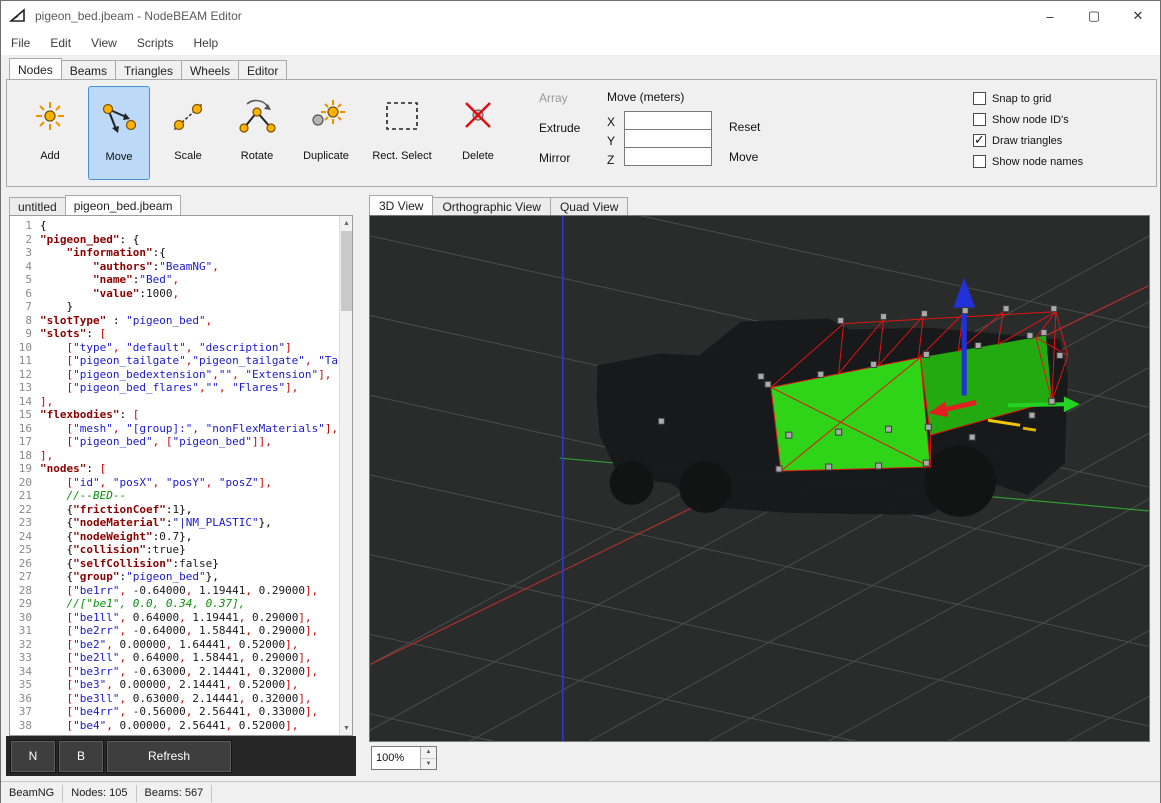  What do you see at coordinates (81, 756) in the screenshot?
I see `beams-b-button: B` at bounding box center [81, 756].